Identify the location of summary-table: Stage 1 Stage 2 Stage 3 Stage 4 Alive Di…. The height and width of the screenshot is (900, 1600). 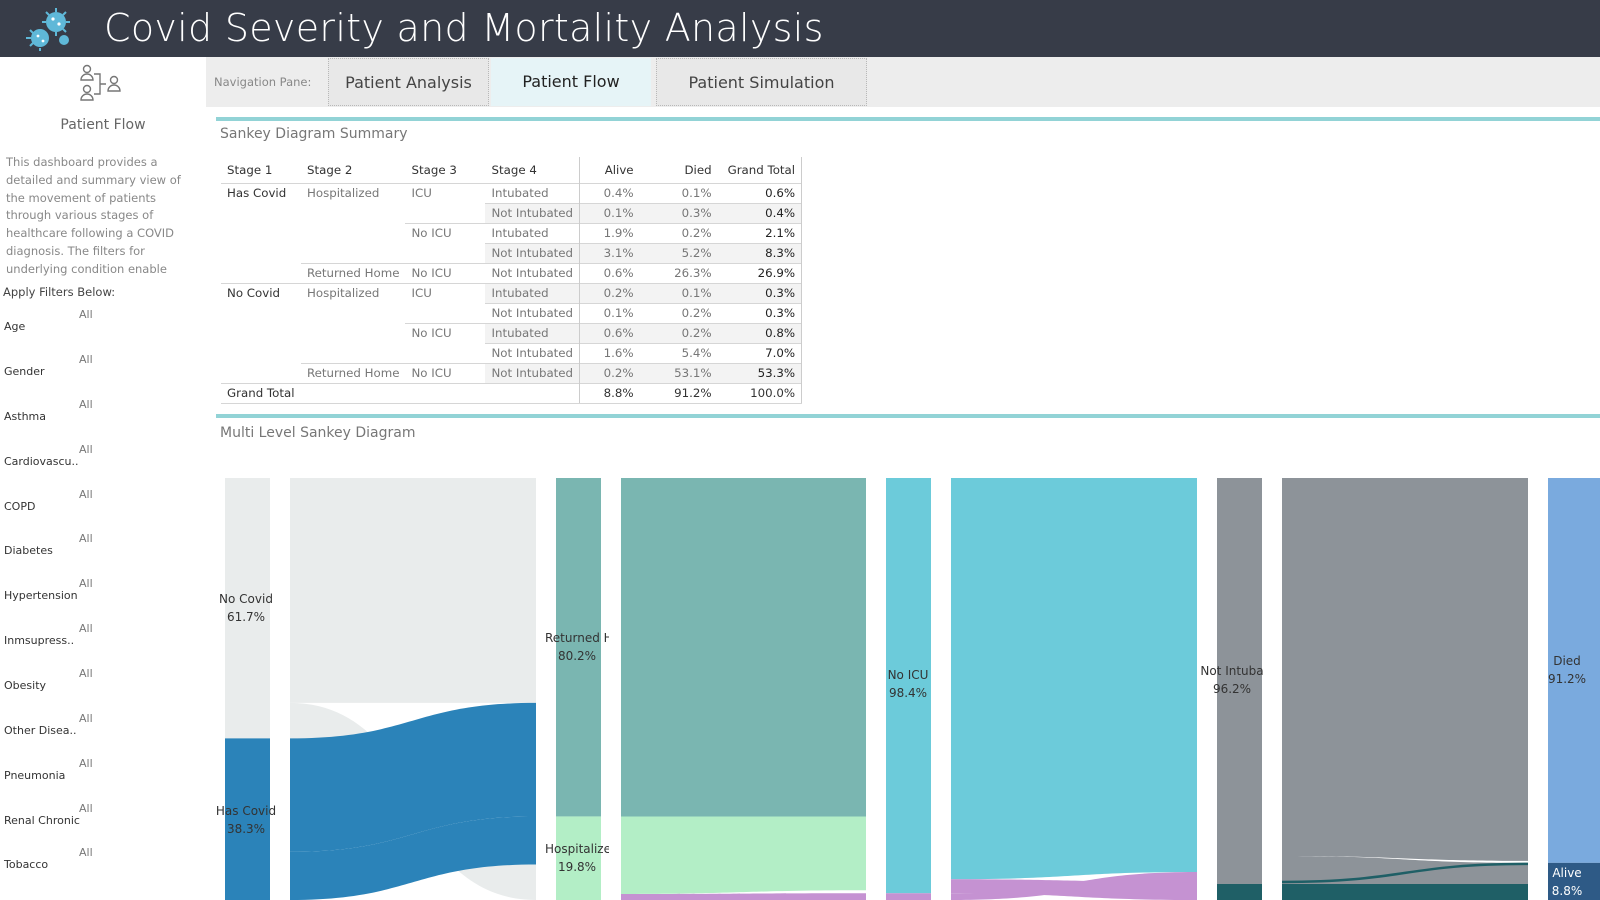
(512, 280).